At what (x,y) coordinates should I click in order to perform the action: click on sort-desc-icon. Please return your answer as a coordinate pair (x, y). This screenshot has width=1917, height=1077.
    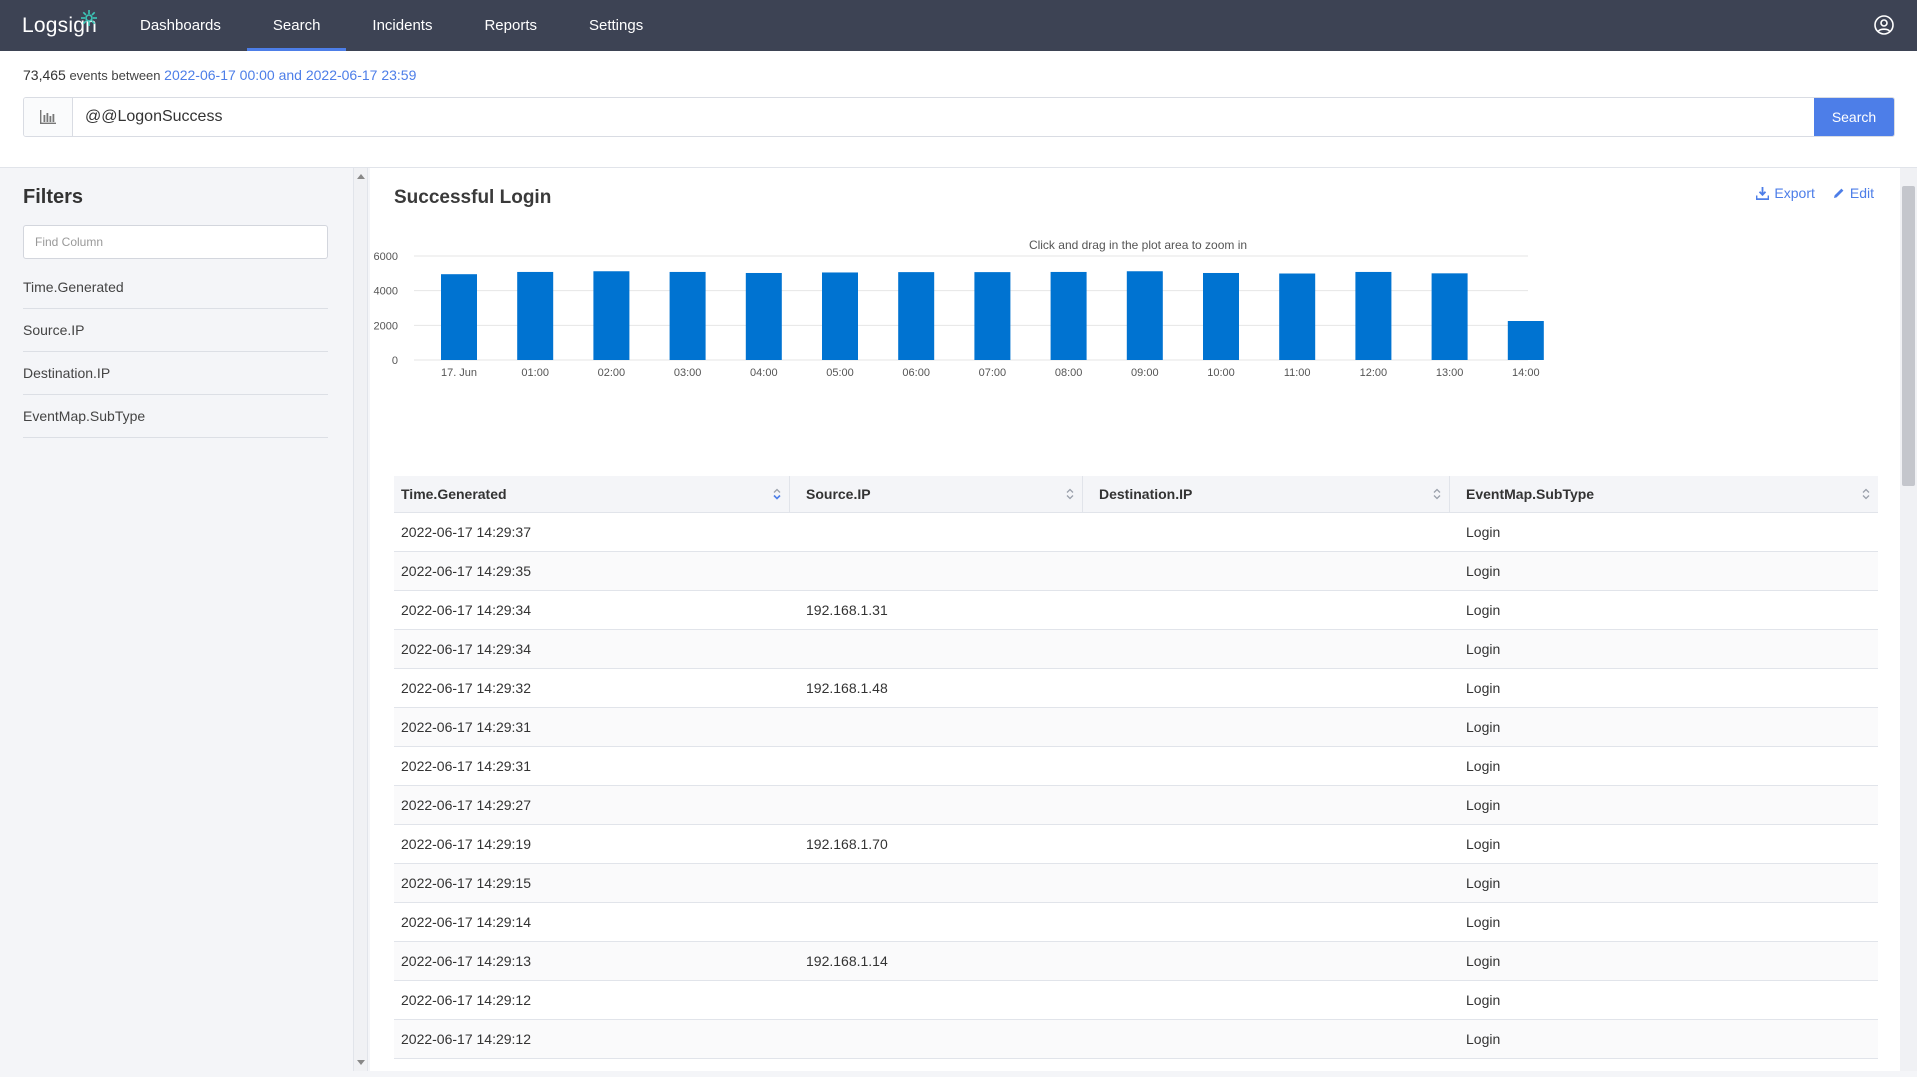
    Looking at the image, I should click on (777, 494).